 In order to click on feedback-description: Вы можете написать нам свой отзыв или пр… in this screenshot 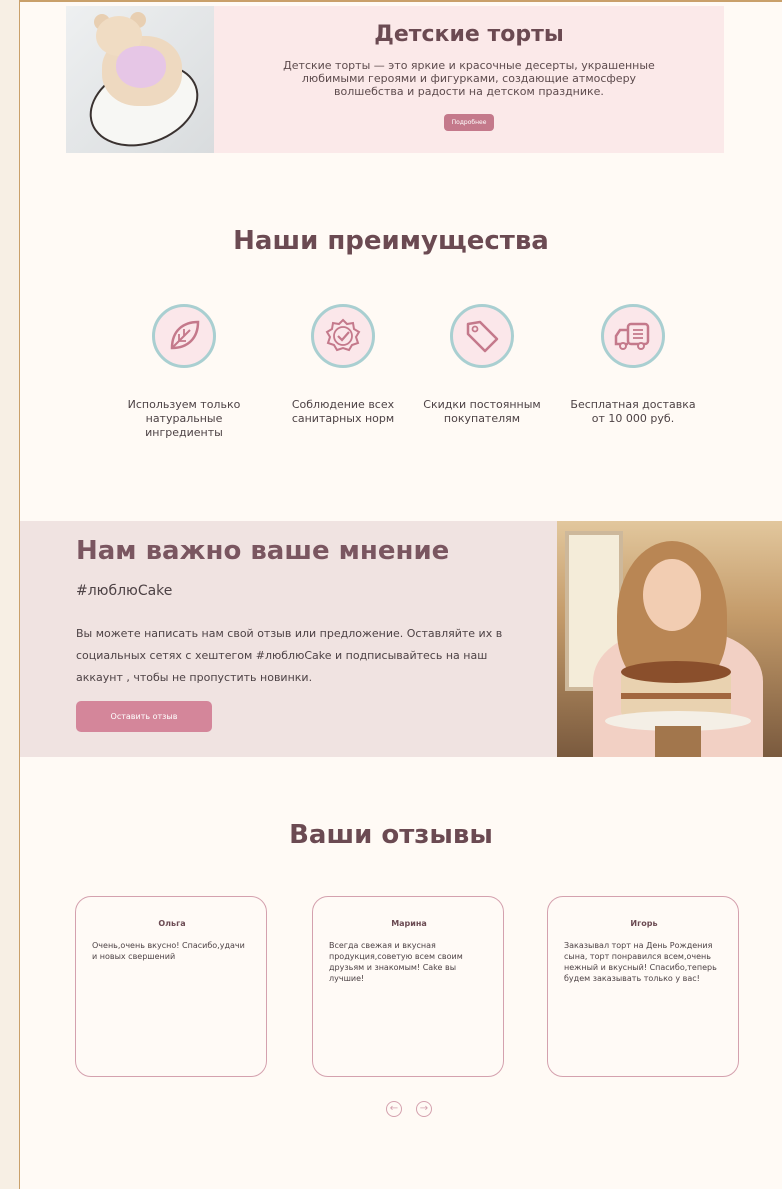, I will do `click(289, 655)`.